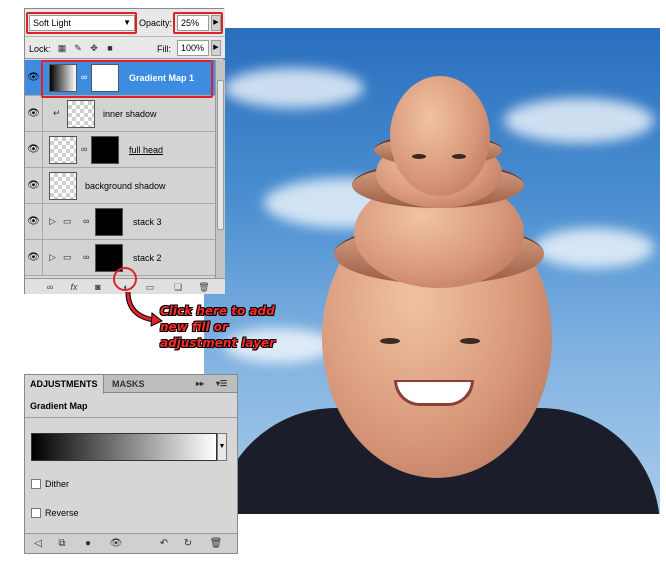  What do you see at coordinates (222, 447) in the screenshot?
I see `gradient-dropdown-button: ▼` at bounding box center [222, 447].